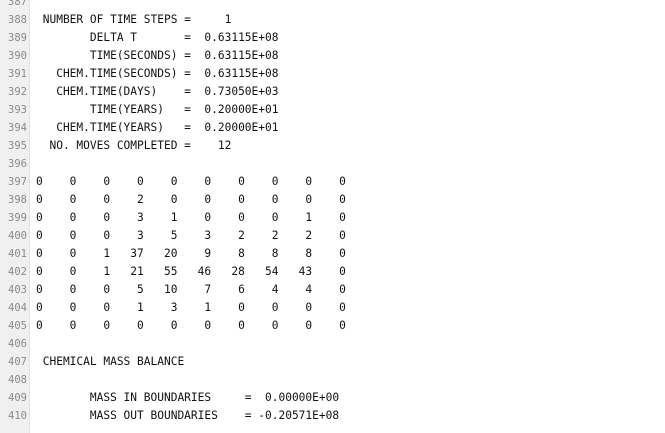 This screenshot has height=433, width=665. Describe the element at coordinates (157, 92) in the screenshot. I see `line-text: CHEM.TIME(DAYS) = 0.73050E+03` at that location.